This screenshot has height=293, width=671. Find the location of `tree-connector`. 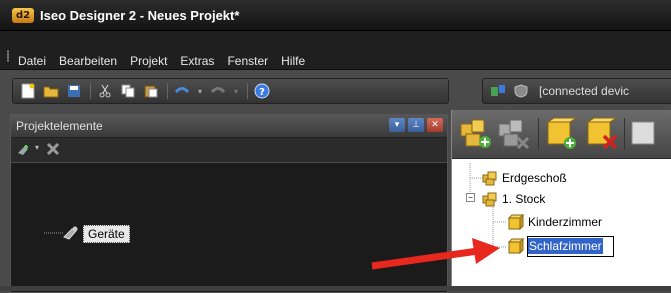

tree-connector is located at coordinates (53, 233).